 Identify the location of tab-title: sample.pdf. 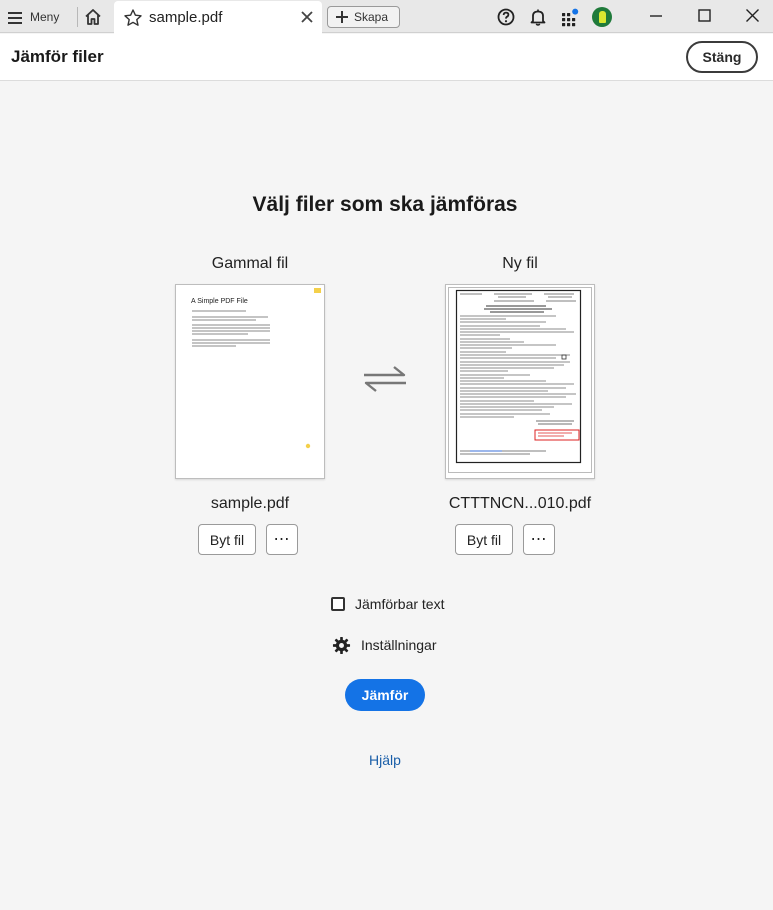
(186, 17).